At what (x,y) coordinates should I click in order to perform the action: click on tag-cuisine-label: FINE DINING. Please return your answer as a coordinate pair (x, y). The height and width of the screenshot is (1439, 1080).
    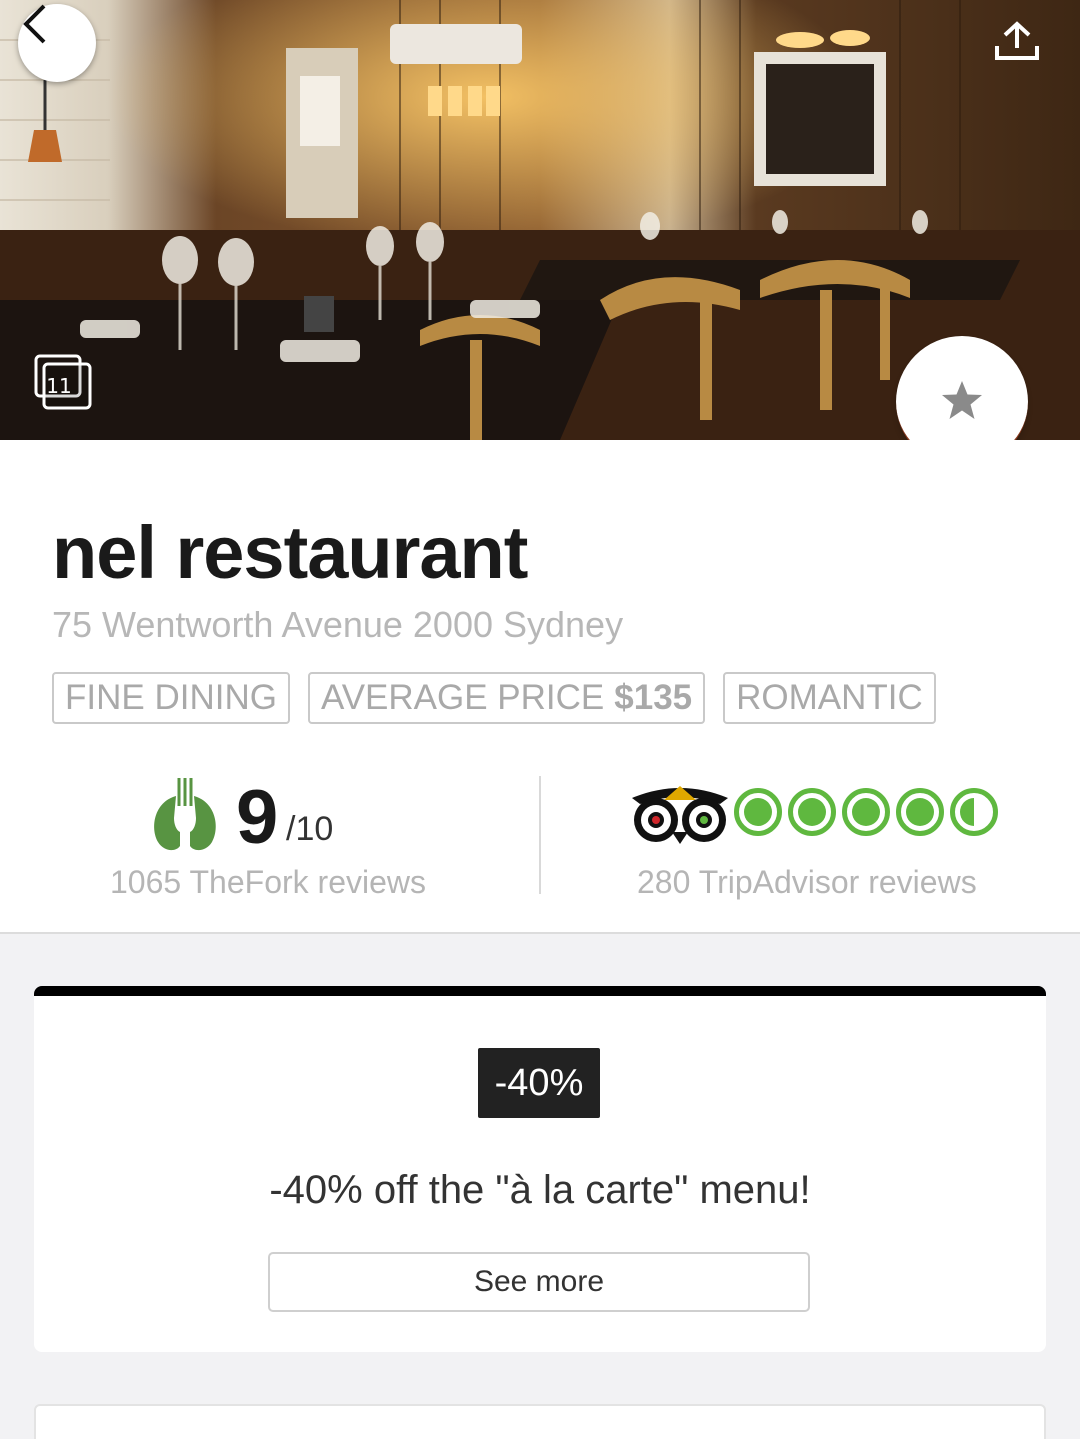
    Looking at the image, I should click on (171, 697).